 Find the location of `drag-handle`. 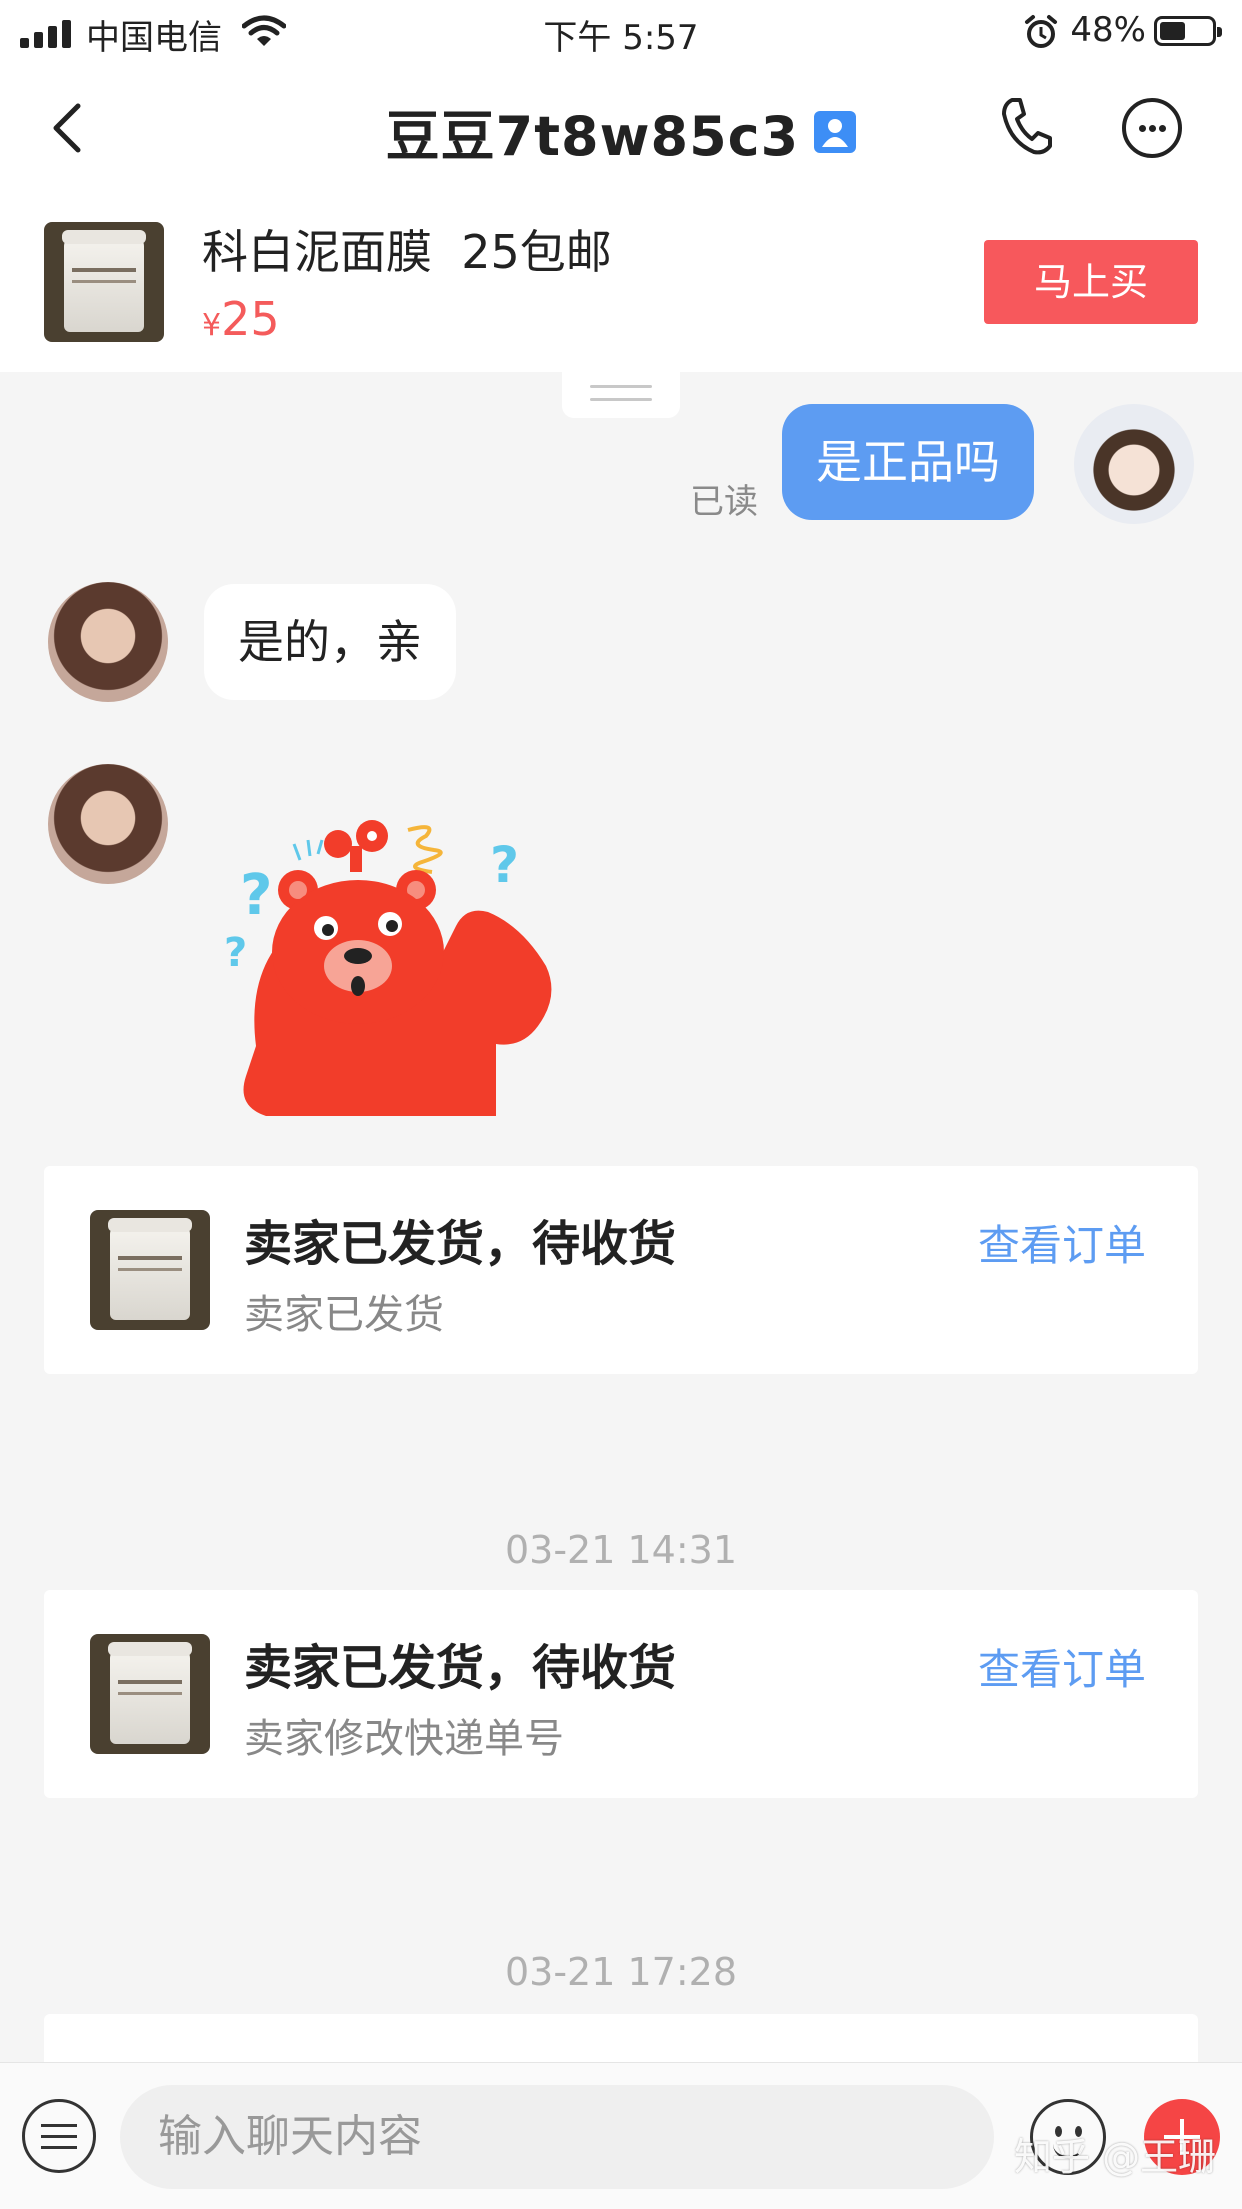

drag-handle is located at coordinates (621, 395).